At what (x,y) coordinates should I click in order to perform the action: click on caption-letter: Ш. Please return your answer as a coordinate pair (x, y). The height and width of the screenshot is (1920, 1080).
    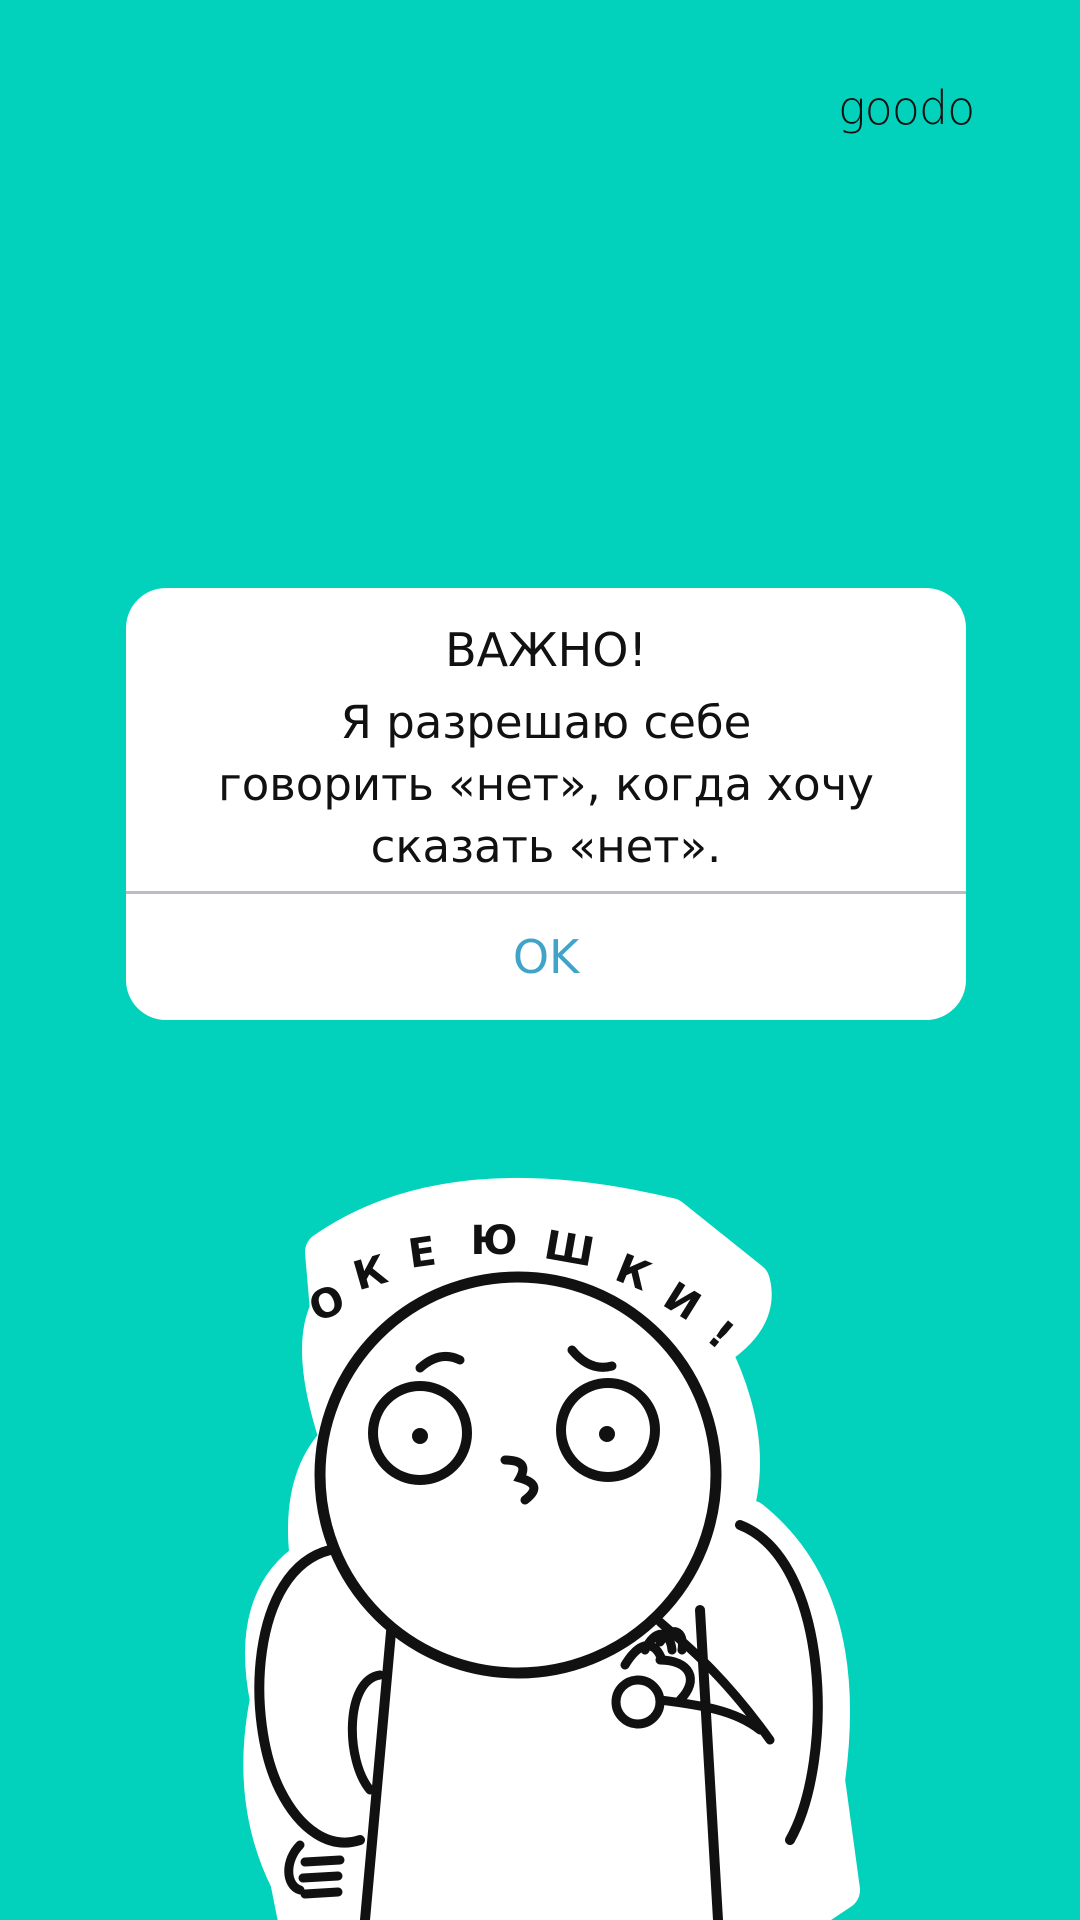
    Looking at the image, I should click on (569, 1249).